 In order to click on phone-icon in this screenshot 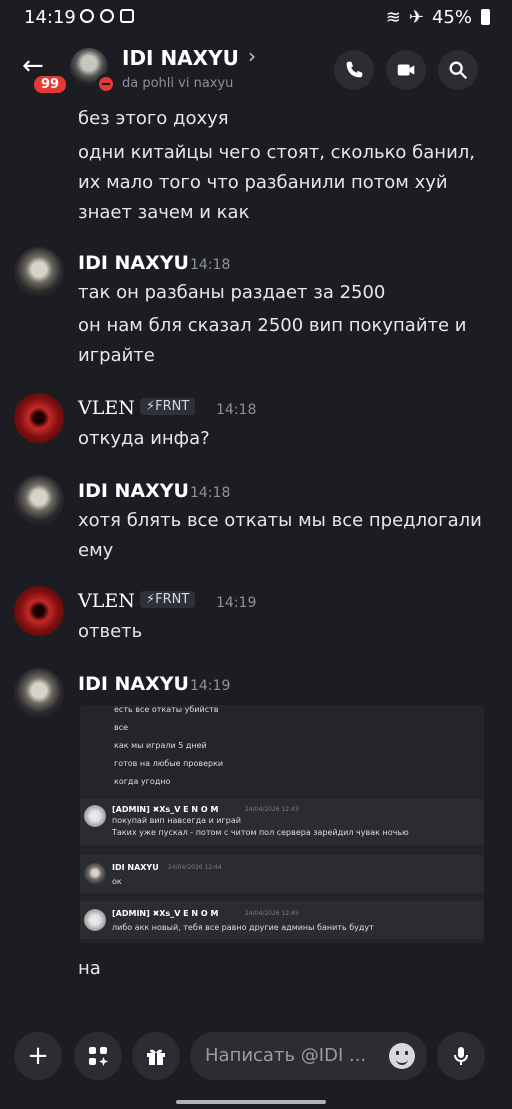, I will do `click(354, 69)`.